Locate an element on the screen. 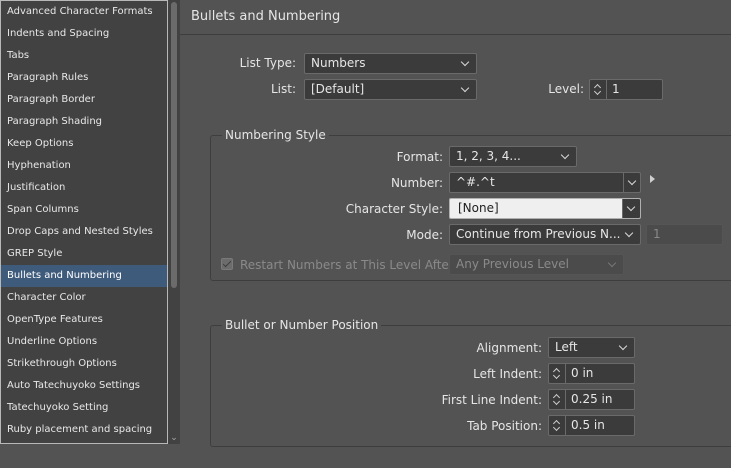 The width and height of the screenshot is (731, 468). sidebar-item: GREP Style is located at coordinates (84, 254).